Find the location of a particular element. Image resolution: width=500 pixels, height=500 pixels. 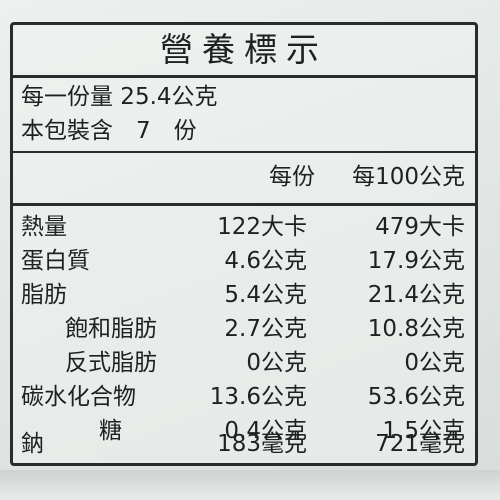

nutrient-row: 蛋白質 4.6公克 17.9公克 is located at coordinates (244, 261).